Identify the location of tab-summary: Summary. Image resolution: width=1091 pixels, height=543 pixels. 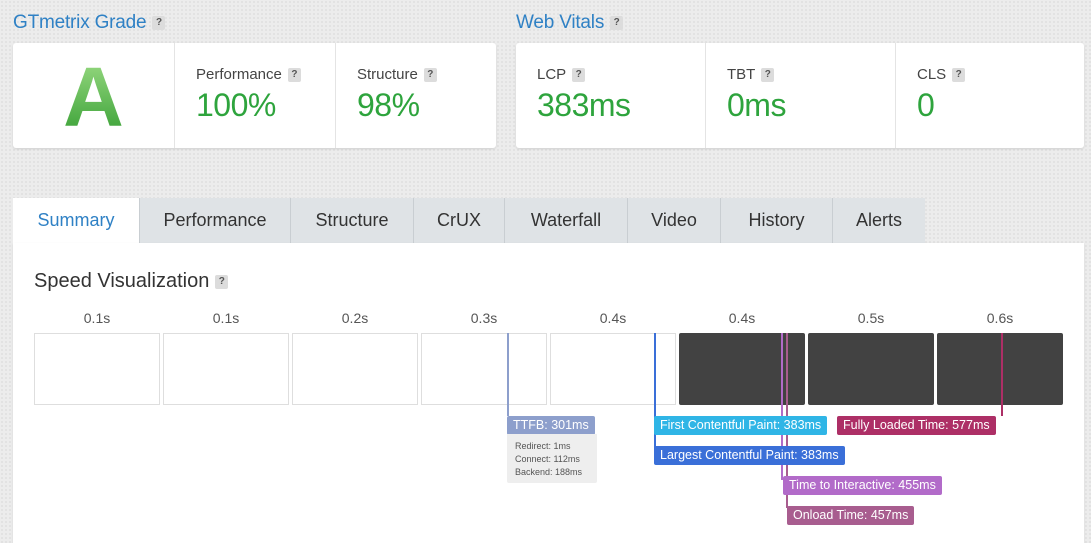
(76, 220).